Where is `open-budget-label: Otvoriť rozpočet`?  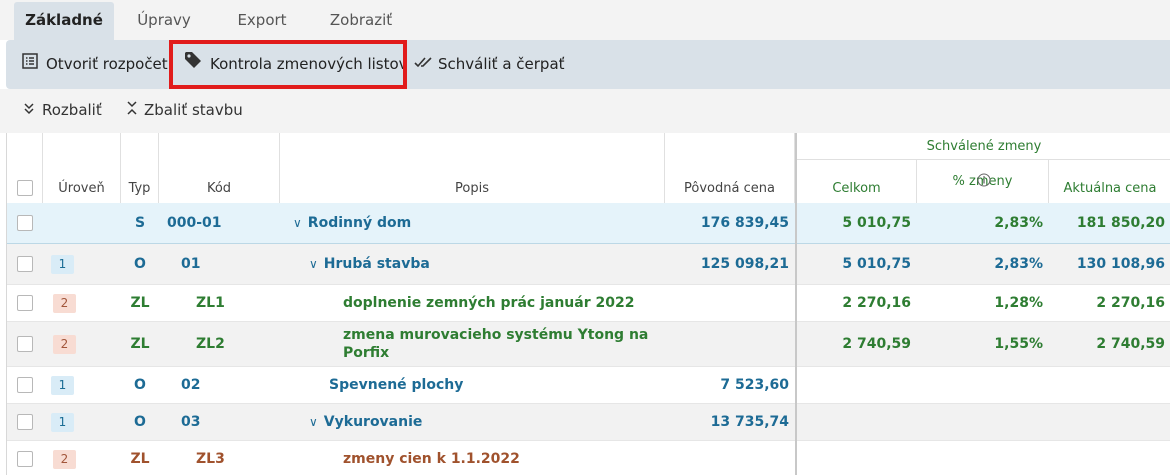
open-budget-label: Otvoriť rozpočet is located at coordinates (107, 64).